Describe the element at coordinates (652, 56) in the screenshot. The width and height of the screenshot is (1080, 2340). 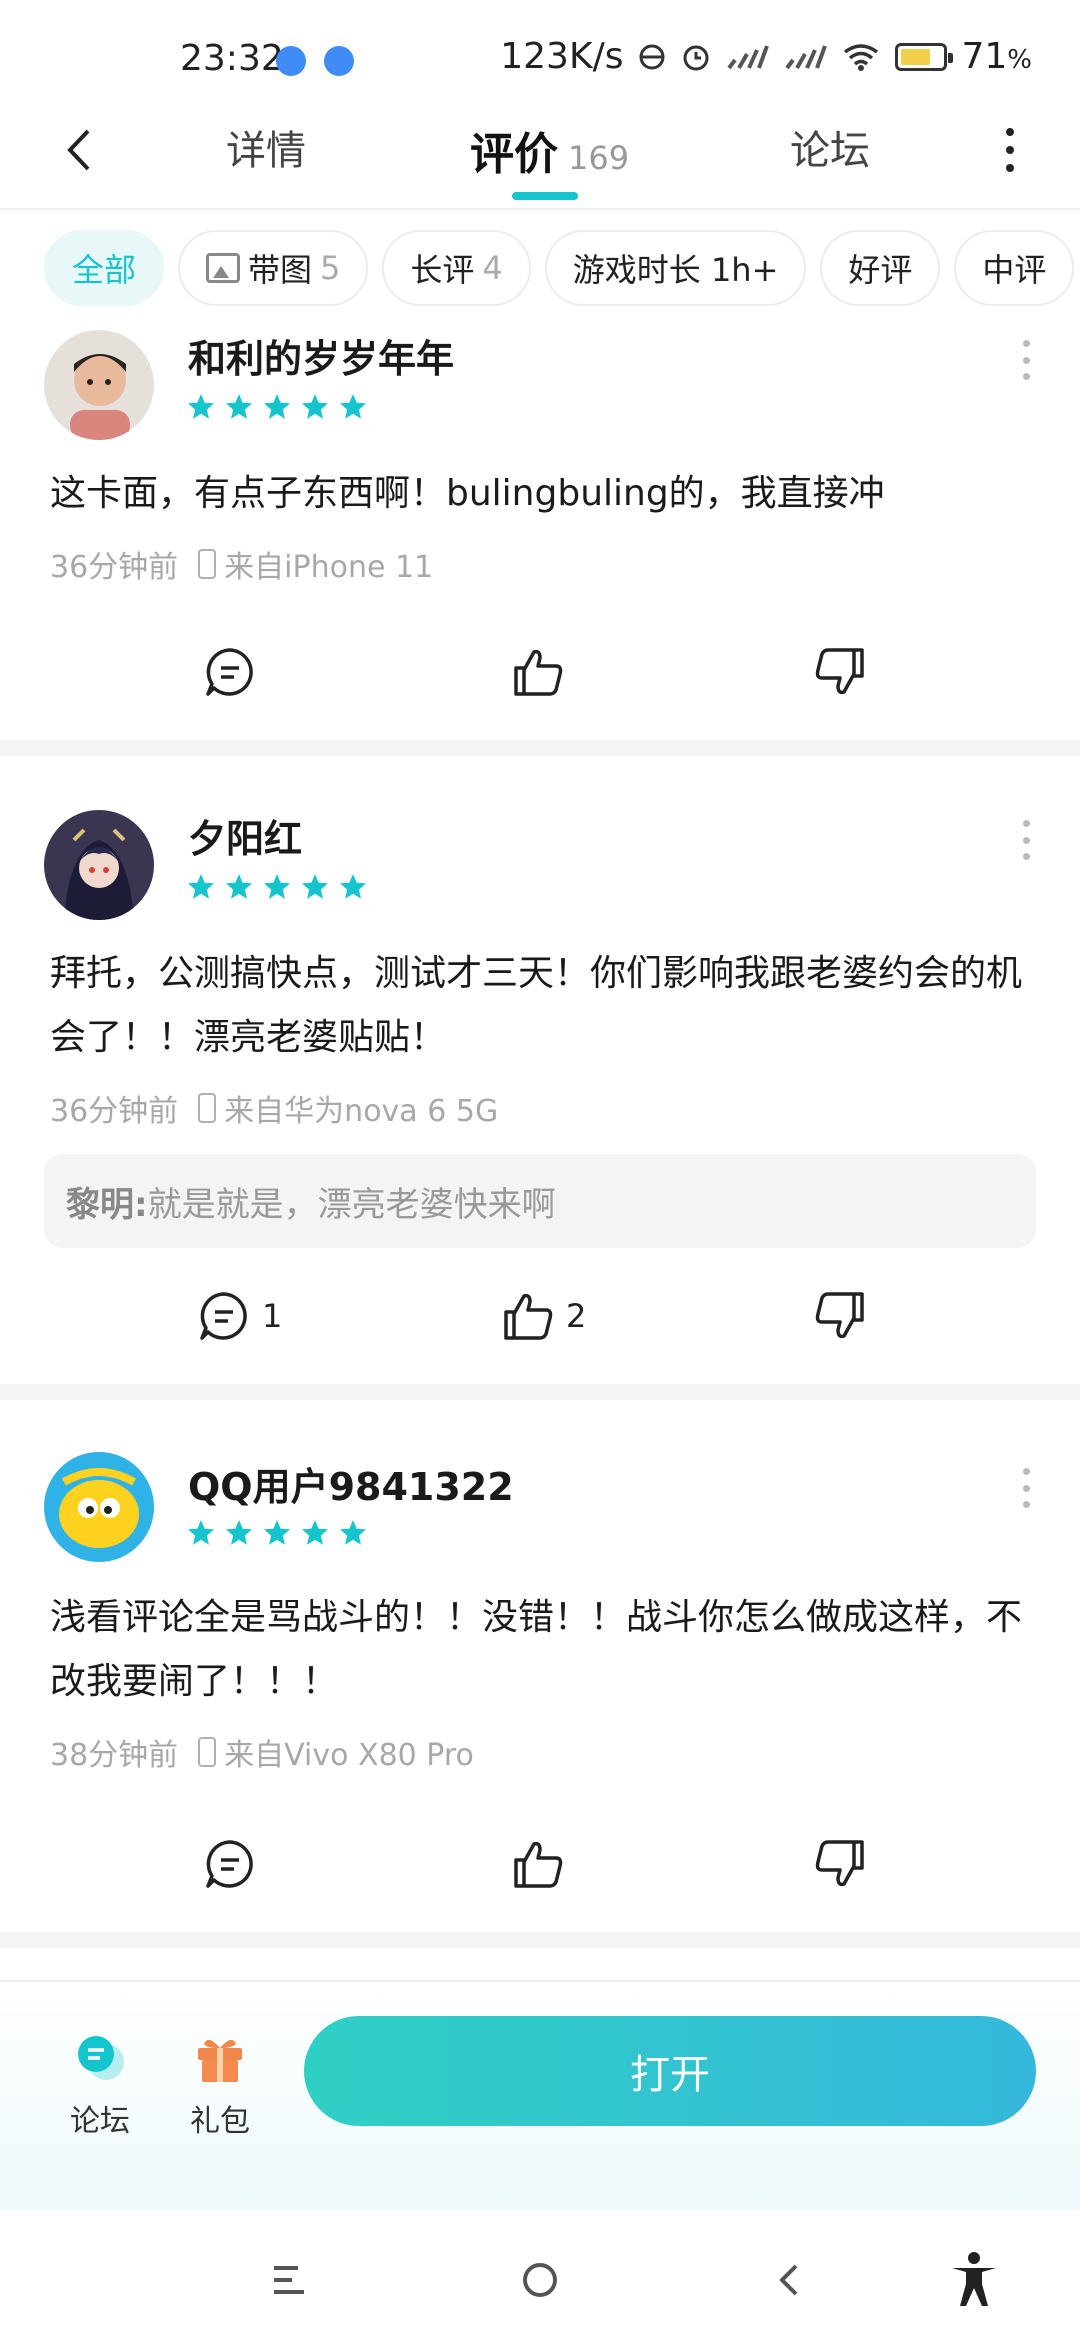
I see `vpn-icon` at that location.